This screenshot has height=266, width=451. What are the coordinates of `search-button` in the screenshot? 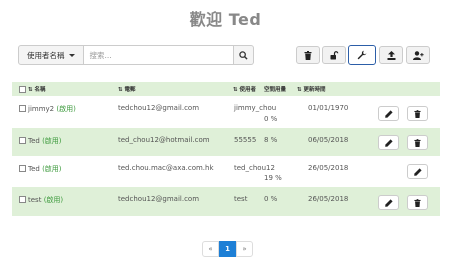 It's located at (243, 55).